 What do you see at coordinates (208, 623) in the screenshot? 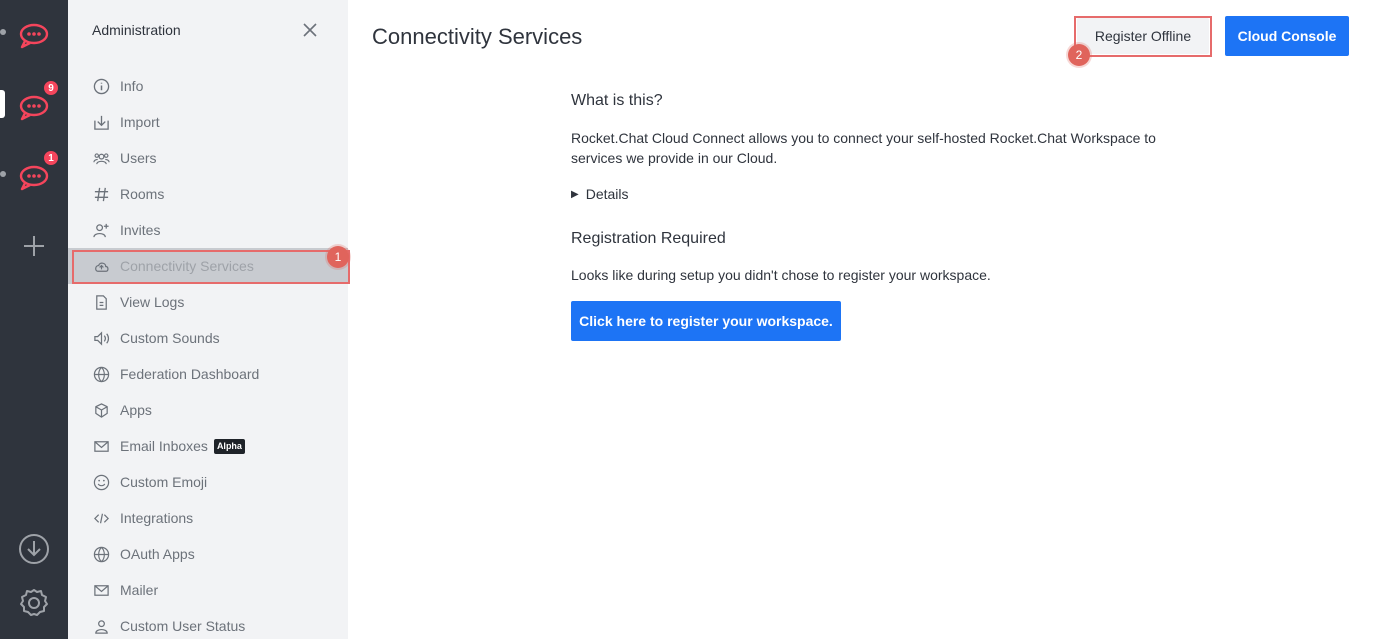
I see `sidebar-item-custom-user-status: Custom User Status` at bounding box center [208, 623].